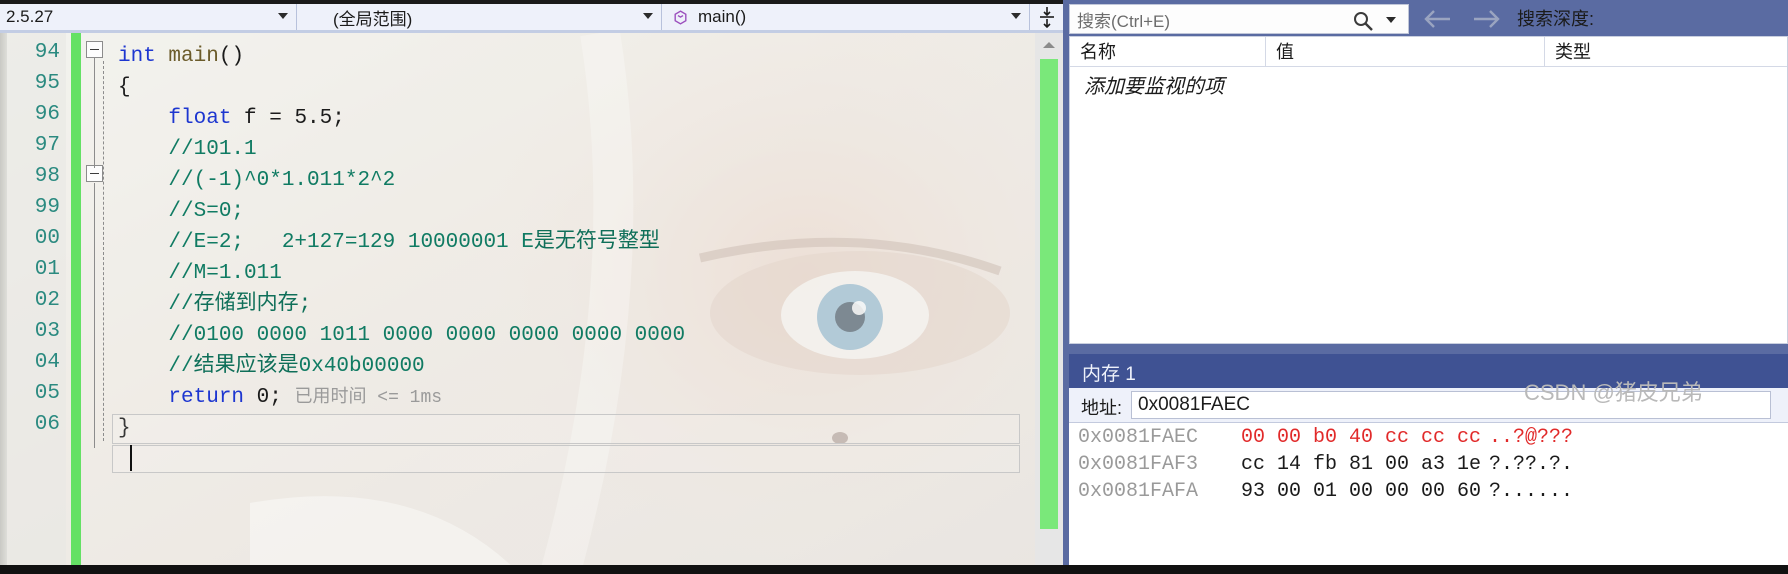 This screenshot has width=1788, height=574. Describe the element at coordinates (1531, 464) in the screenshot. I see `memory-row-ascii: ?.??.?.` at that location.